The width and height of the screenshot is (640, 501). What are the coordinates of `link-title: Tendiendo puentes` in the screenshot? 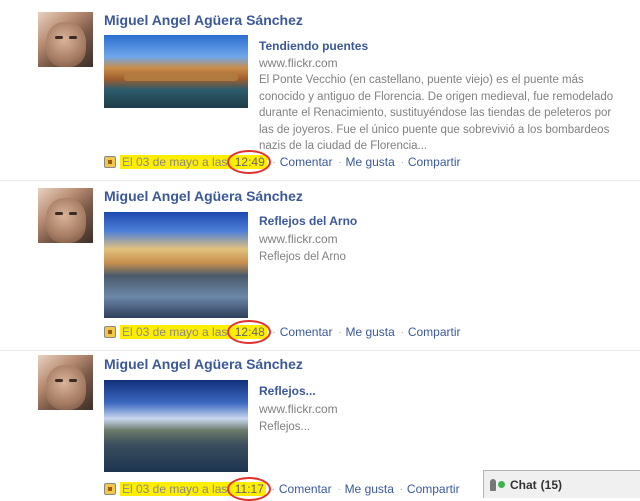 It's located at (313, 46).